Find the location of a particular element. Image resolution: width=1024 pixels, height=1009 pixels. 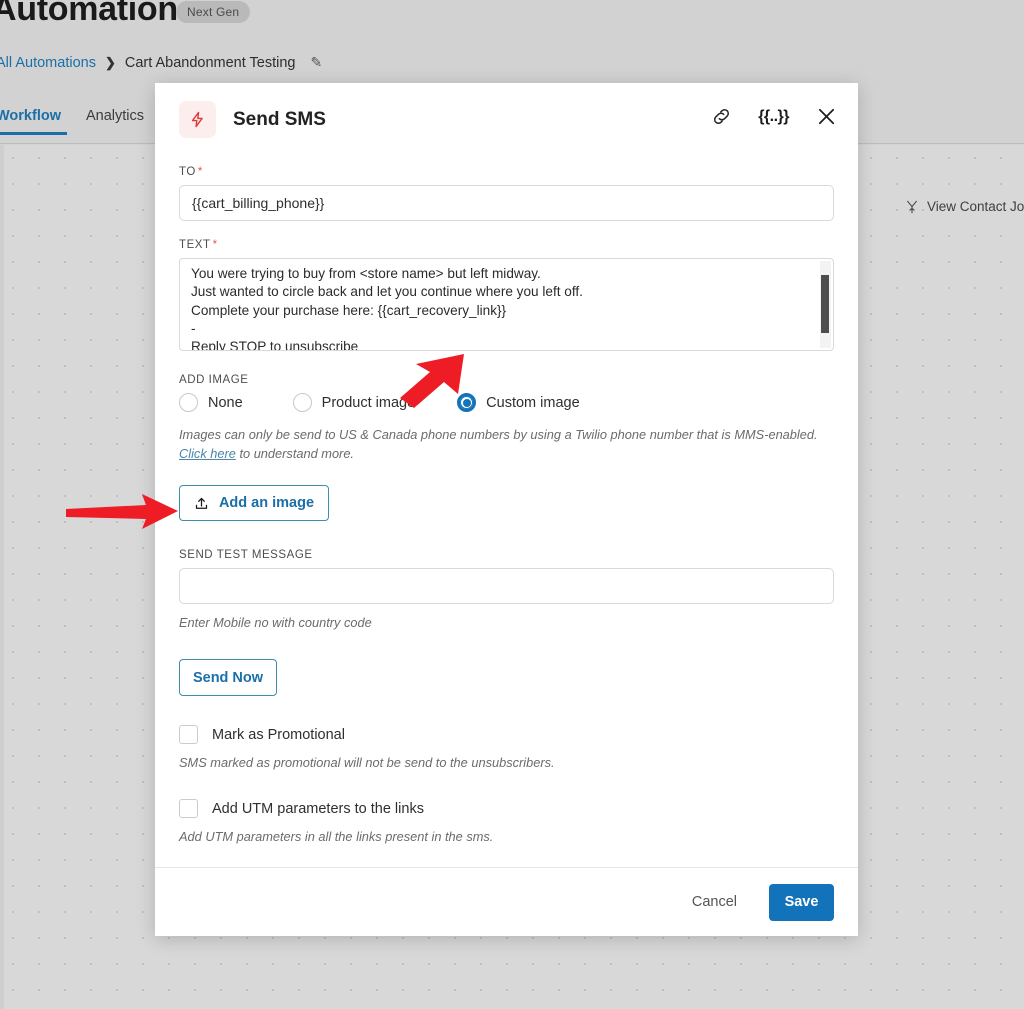

modal-header-actions: {{..}} is located at coordinates (774, 116).